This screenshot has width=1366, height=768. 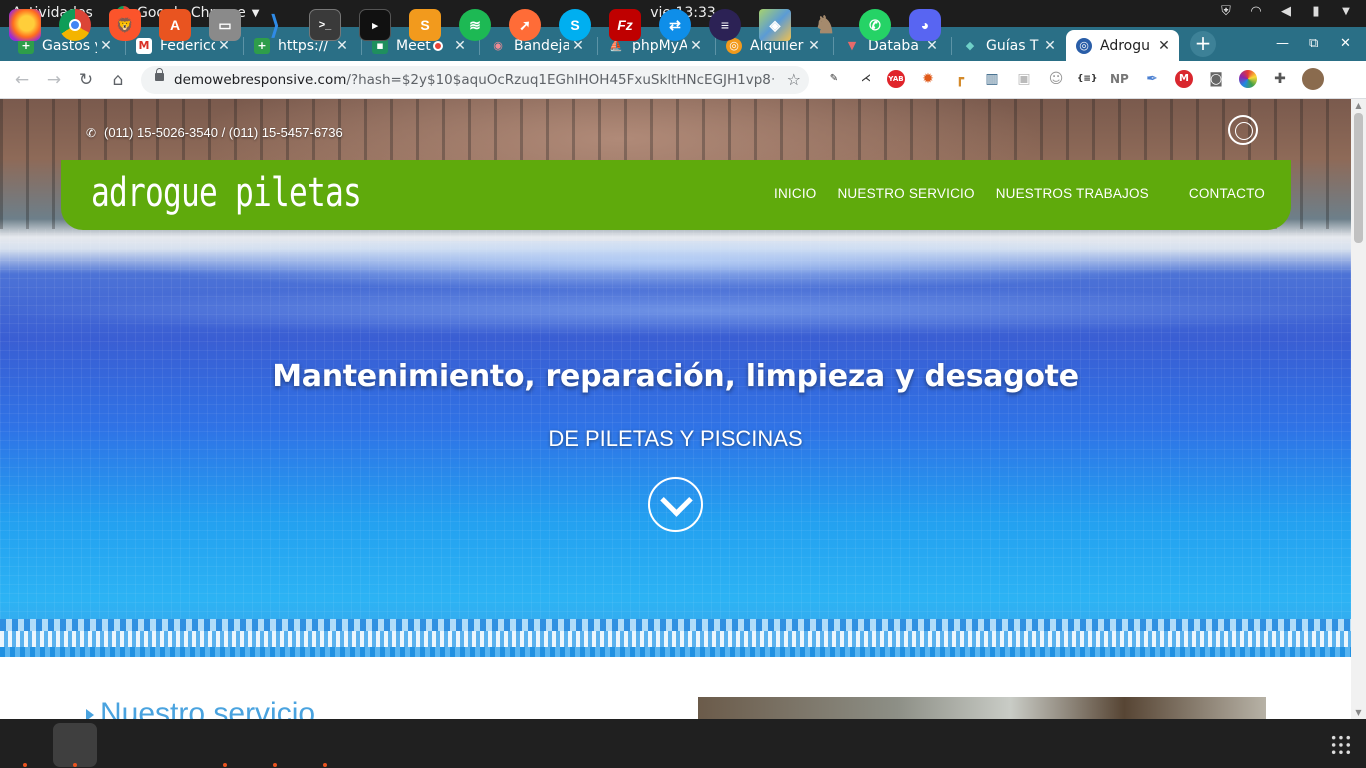 I want to click on package-icon: ◈, so click(x=775, y=25).